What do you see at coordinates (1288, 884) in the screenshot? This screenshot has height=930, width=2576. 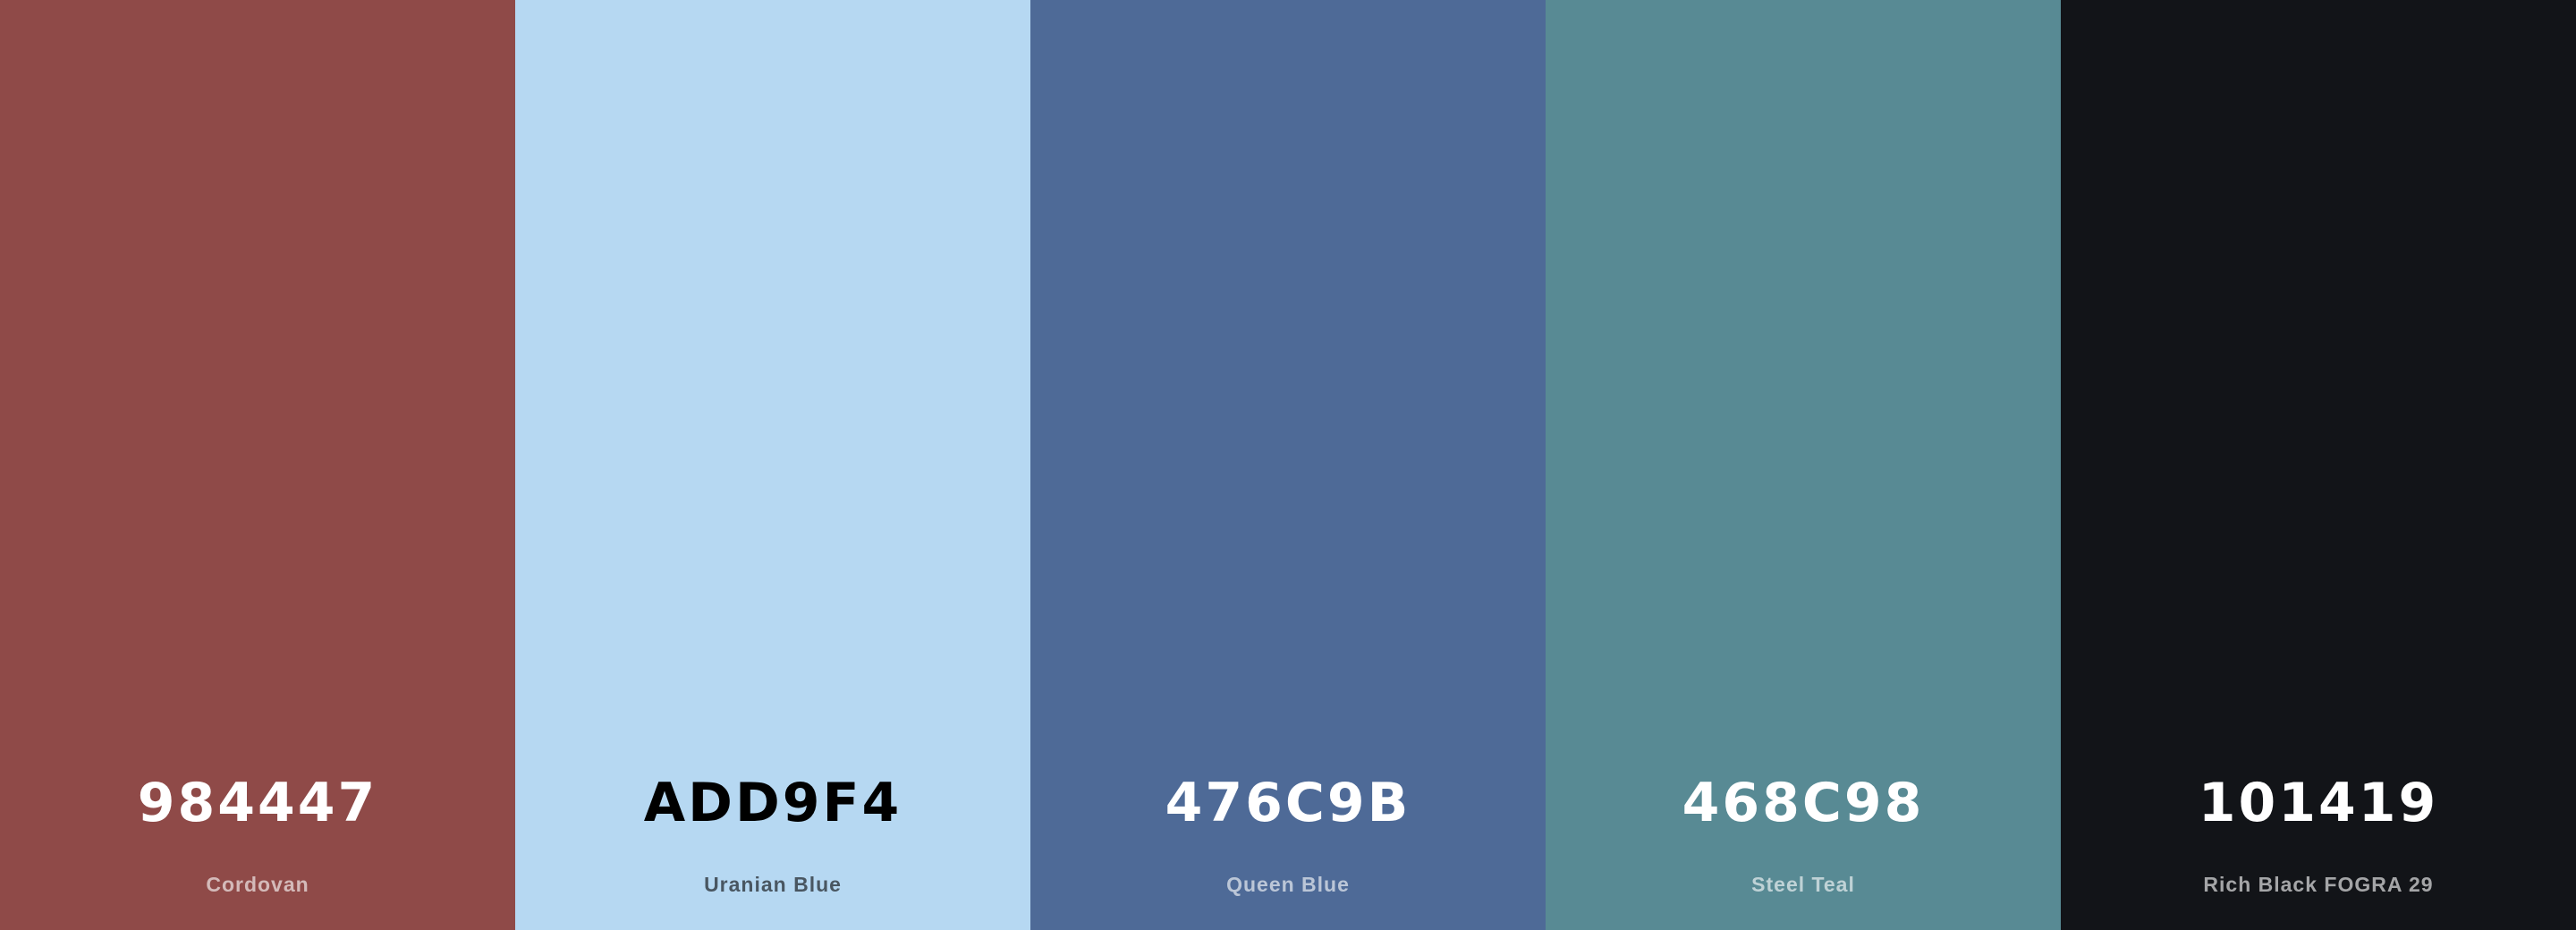 I see `color-name: Queen Blue` at bounding box center [1288, 884].